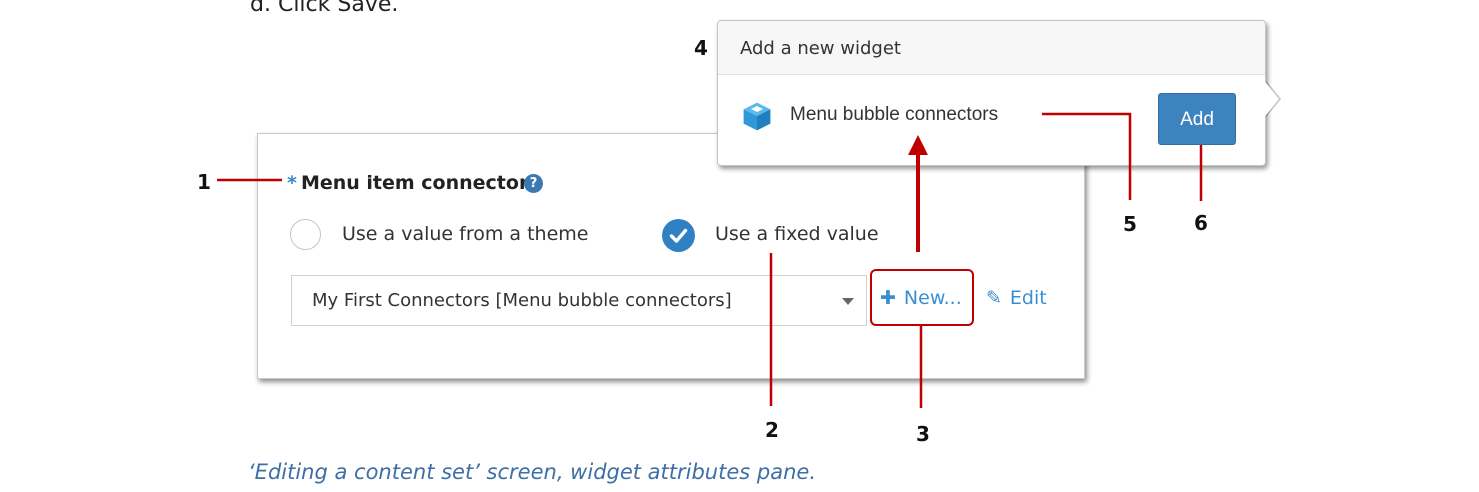 The height and width of the screenshot is (492, 1479). What do you see at coordinates (1201, 223) in the screenshot?
I see `callout-number-6: 6` at bounding box center [1201, 223].